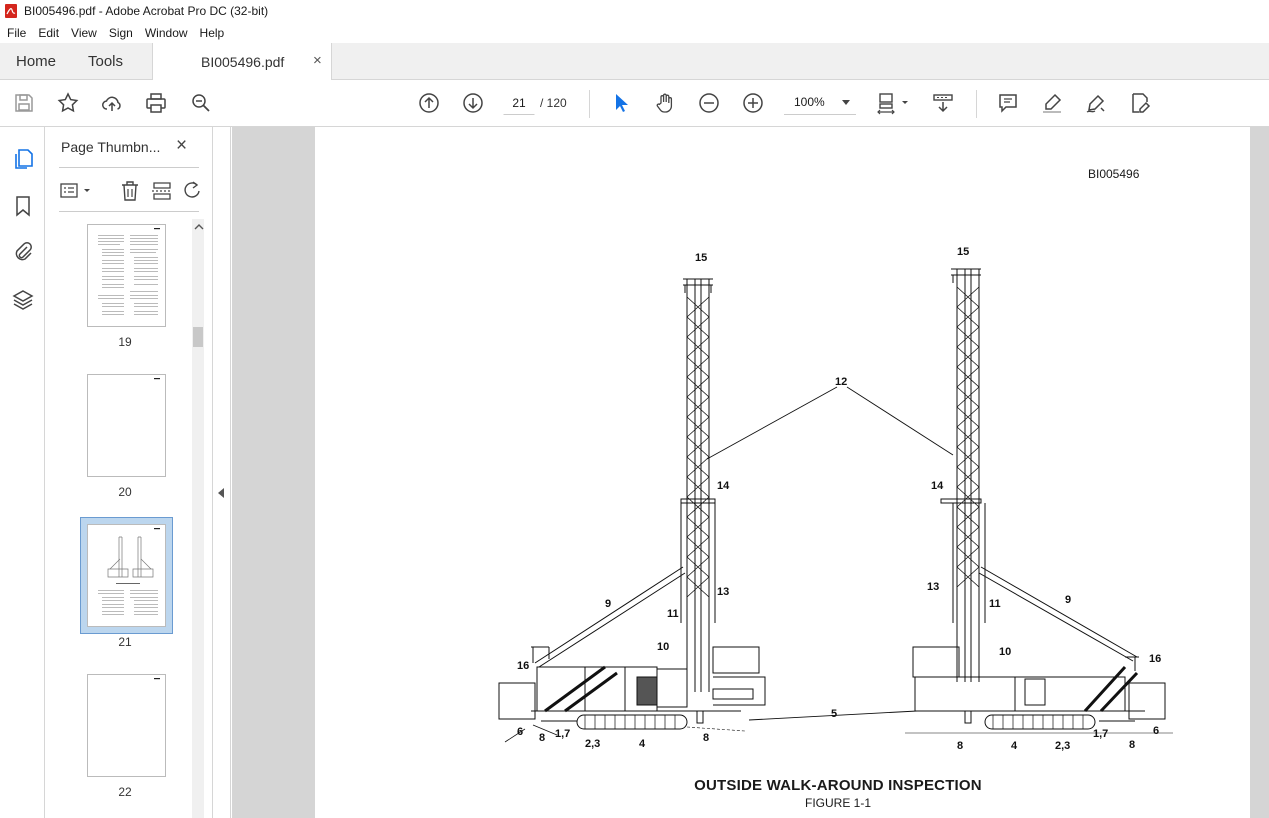 Image resolution: width=1269 pixels, height=818 pixels. I want to click on tab-document-label: BI005496.pdf, so click(243, 62).